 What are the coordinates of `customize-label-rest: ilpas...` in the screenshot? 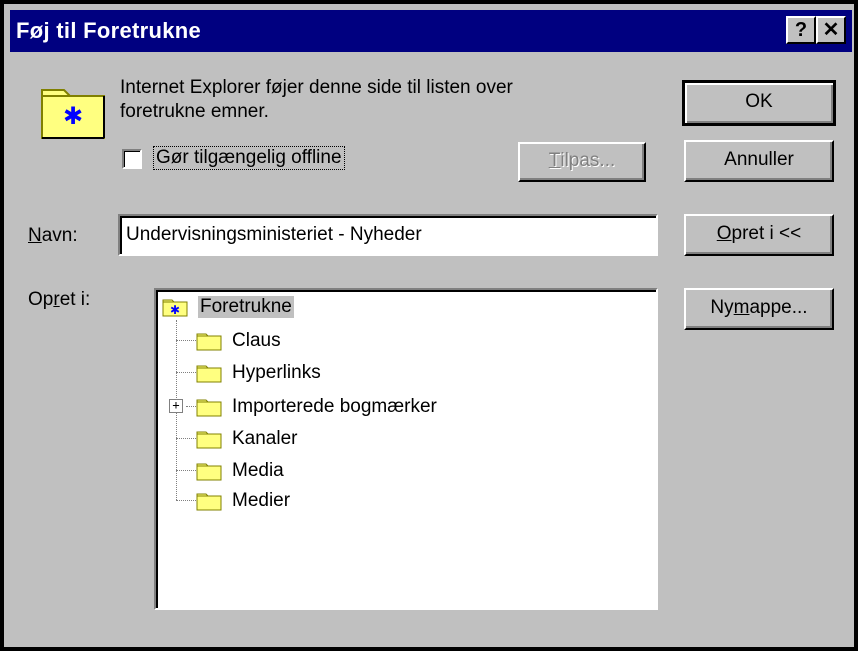 It's located at (588, 160).